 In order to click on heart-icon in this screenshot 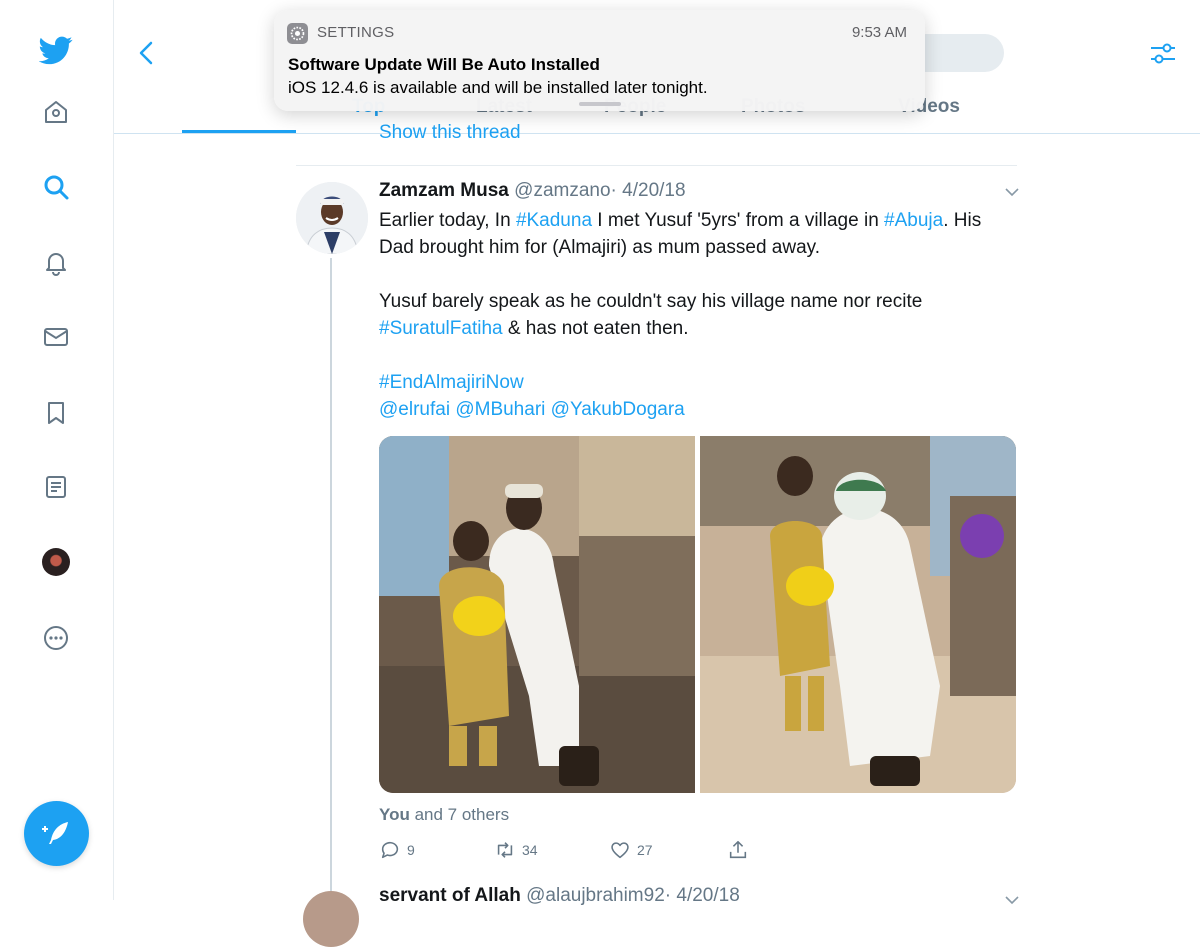, I will do `click(620, 850)`.